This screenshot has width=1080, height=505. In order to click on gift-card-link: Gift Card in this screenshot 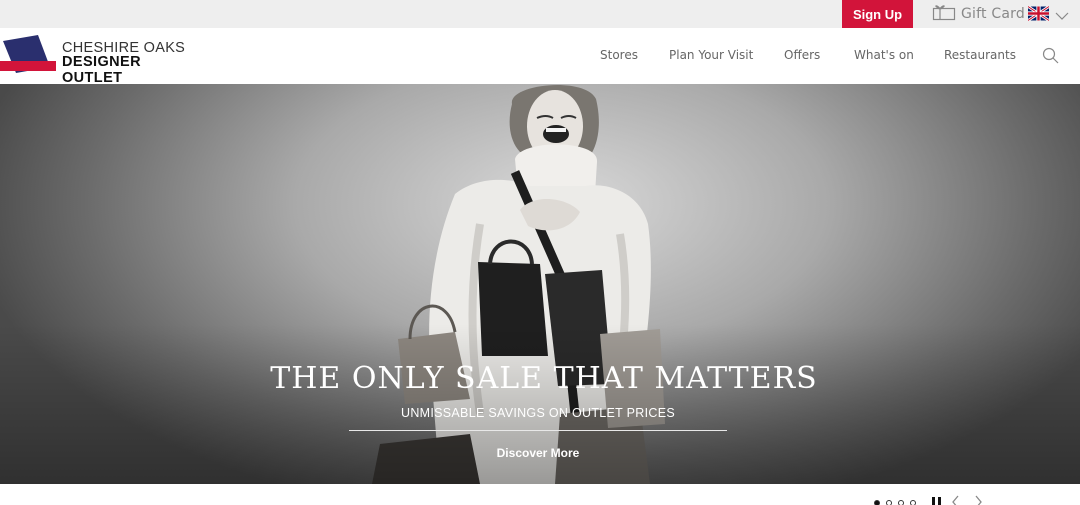, I will do `click(978, 14)`.